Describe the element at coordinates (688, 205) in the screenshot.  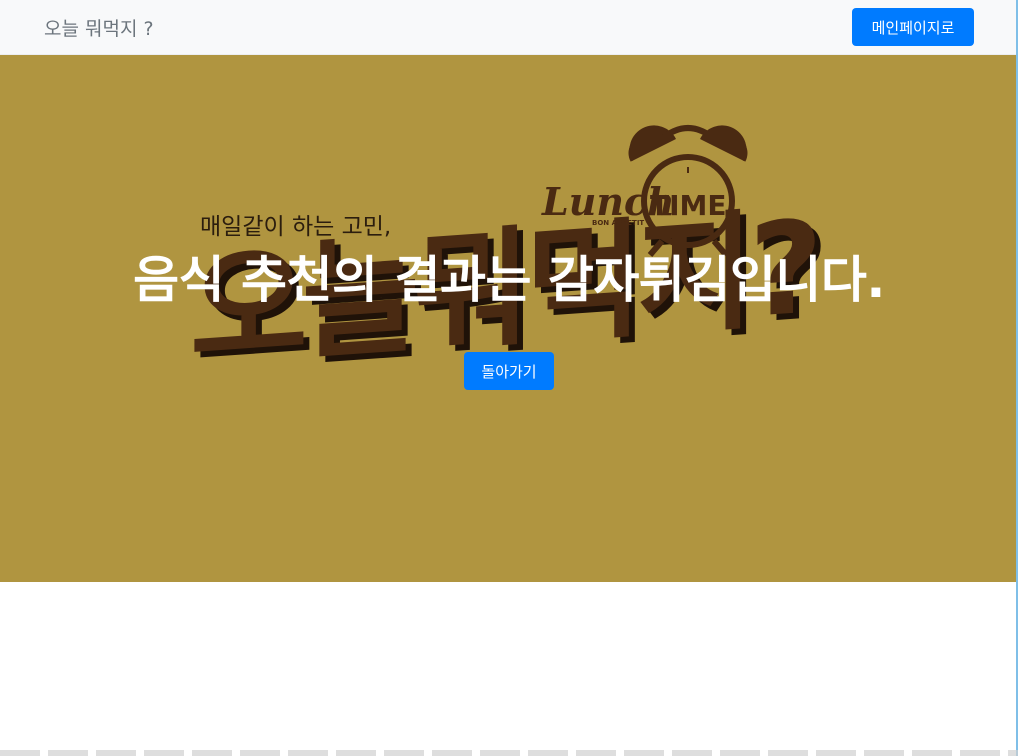
I see `logo-time-text: TIME` at that location.